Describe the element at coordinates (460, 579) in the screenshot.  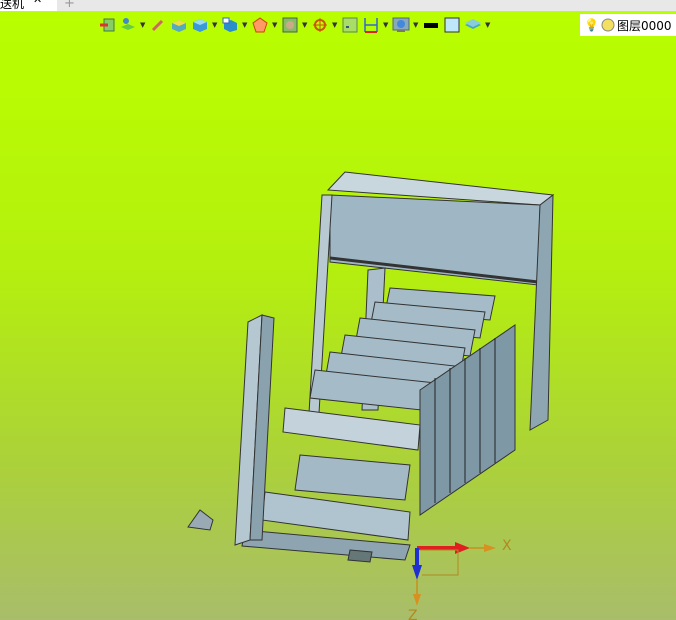
I see `axis-triad: X Z` at that location.